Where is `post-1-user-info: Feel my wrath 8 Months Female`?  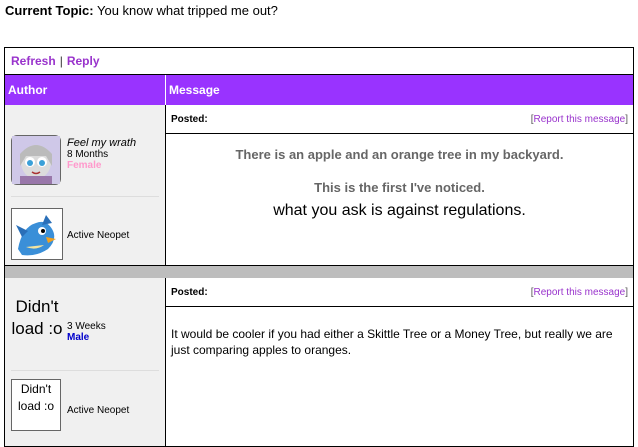 post-1-user-info: Feel my wrath 8 Months Female is located at coordinates (101, 154).